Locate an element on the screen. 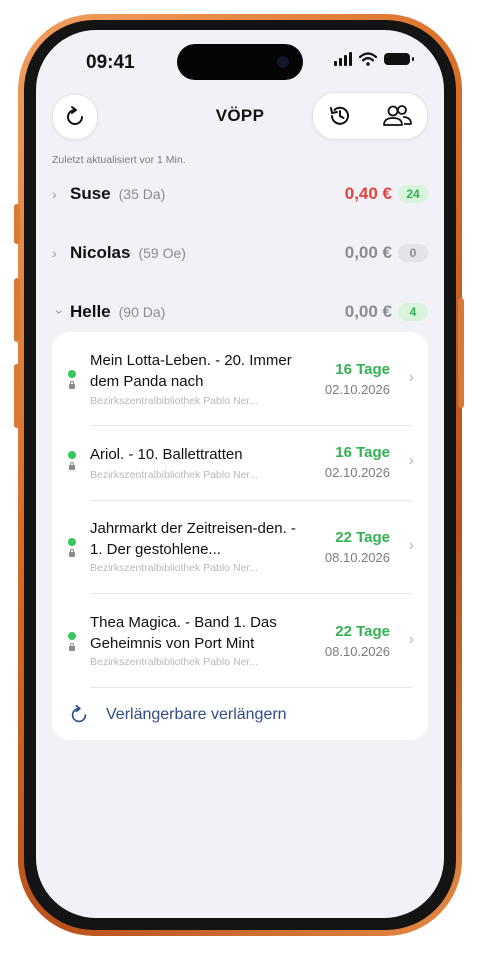 This screenshot has width=480, height=954. account-name: Suse is located at coordinates (90, 193).